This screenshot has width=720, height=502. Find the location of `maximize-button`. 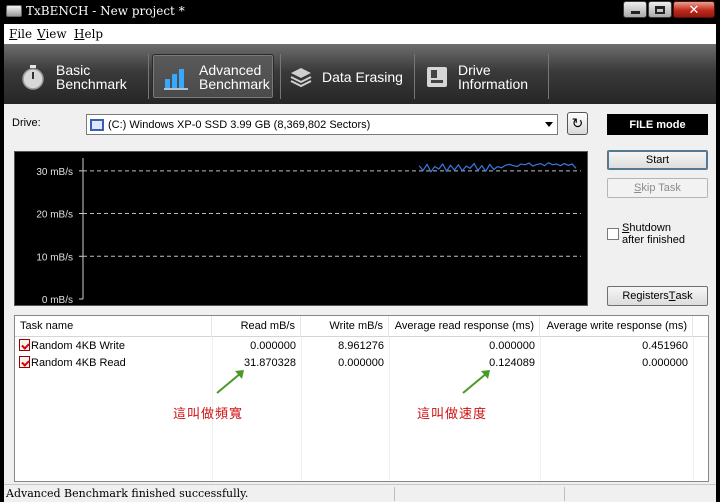

maximize-button is located at coordinates (660, 9).